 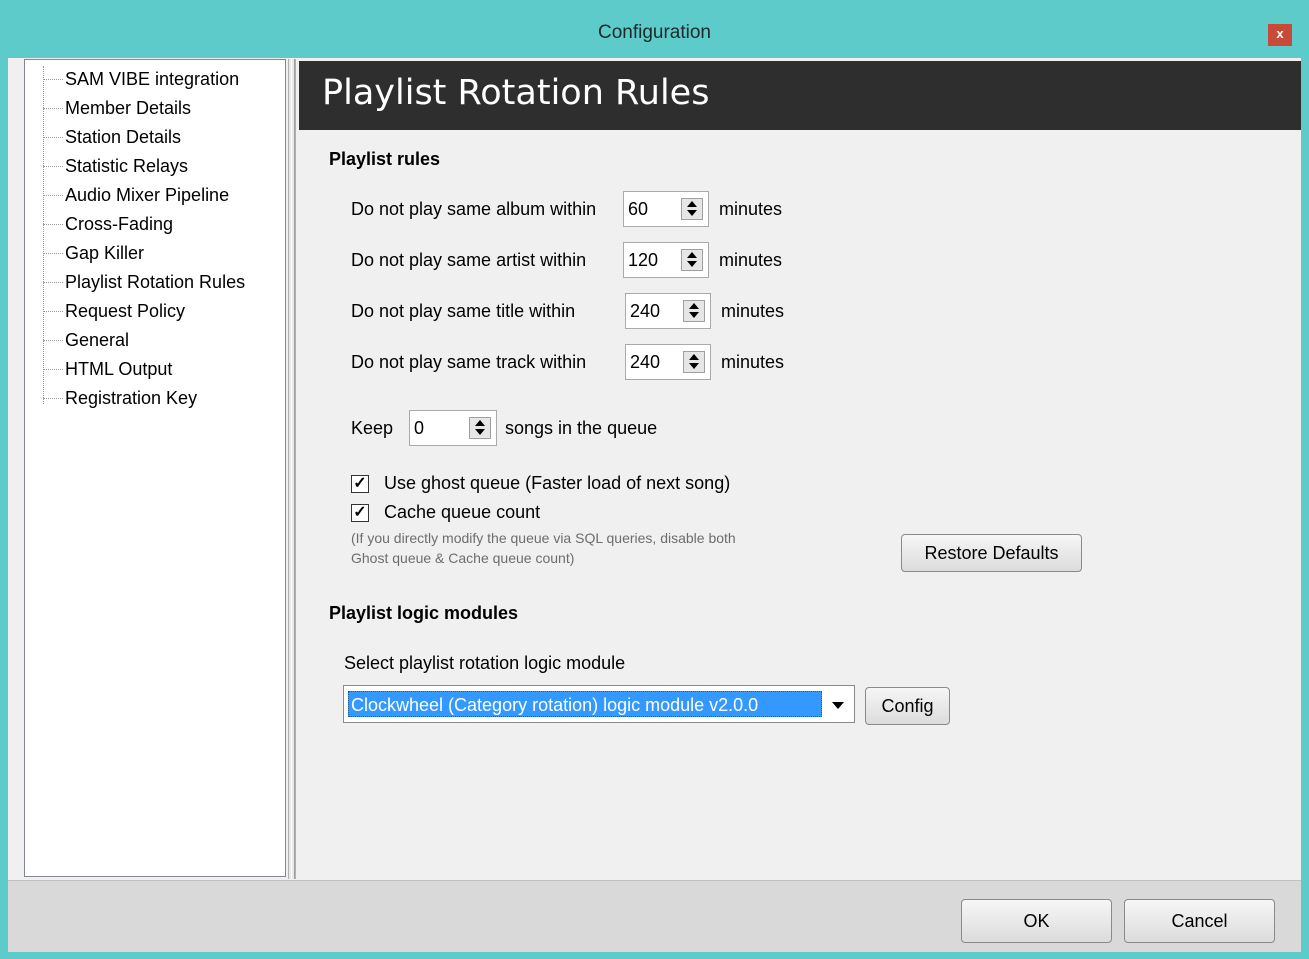 I want to click on tree-item-general: General, so click(x=77, y=340).